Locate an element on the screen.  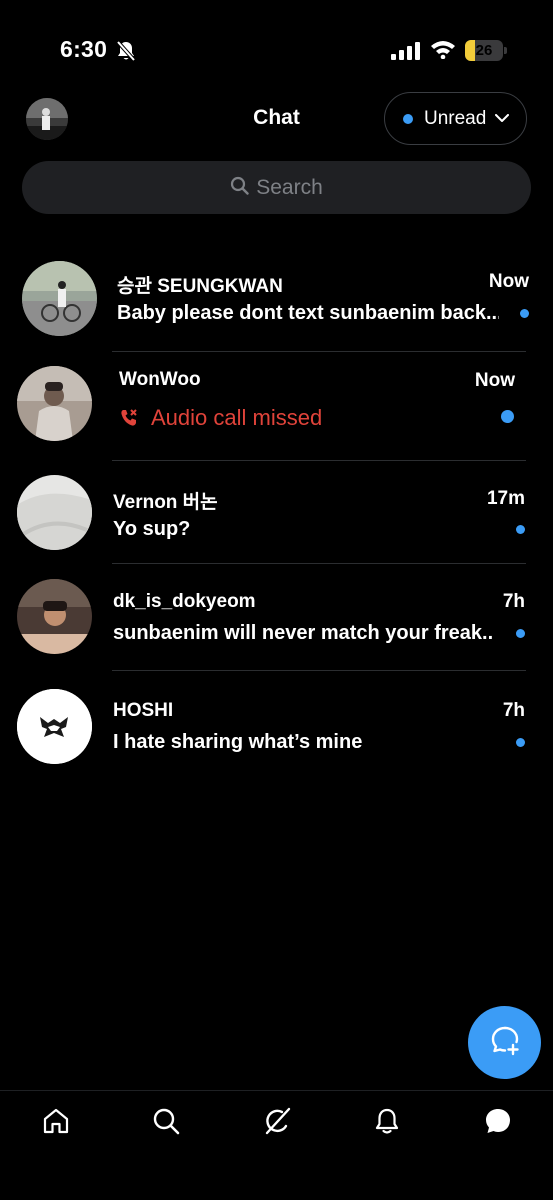
conversation-preview: Yo sup? is located at coordinates (152, 529).